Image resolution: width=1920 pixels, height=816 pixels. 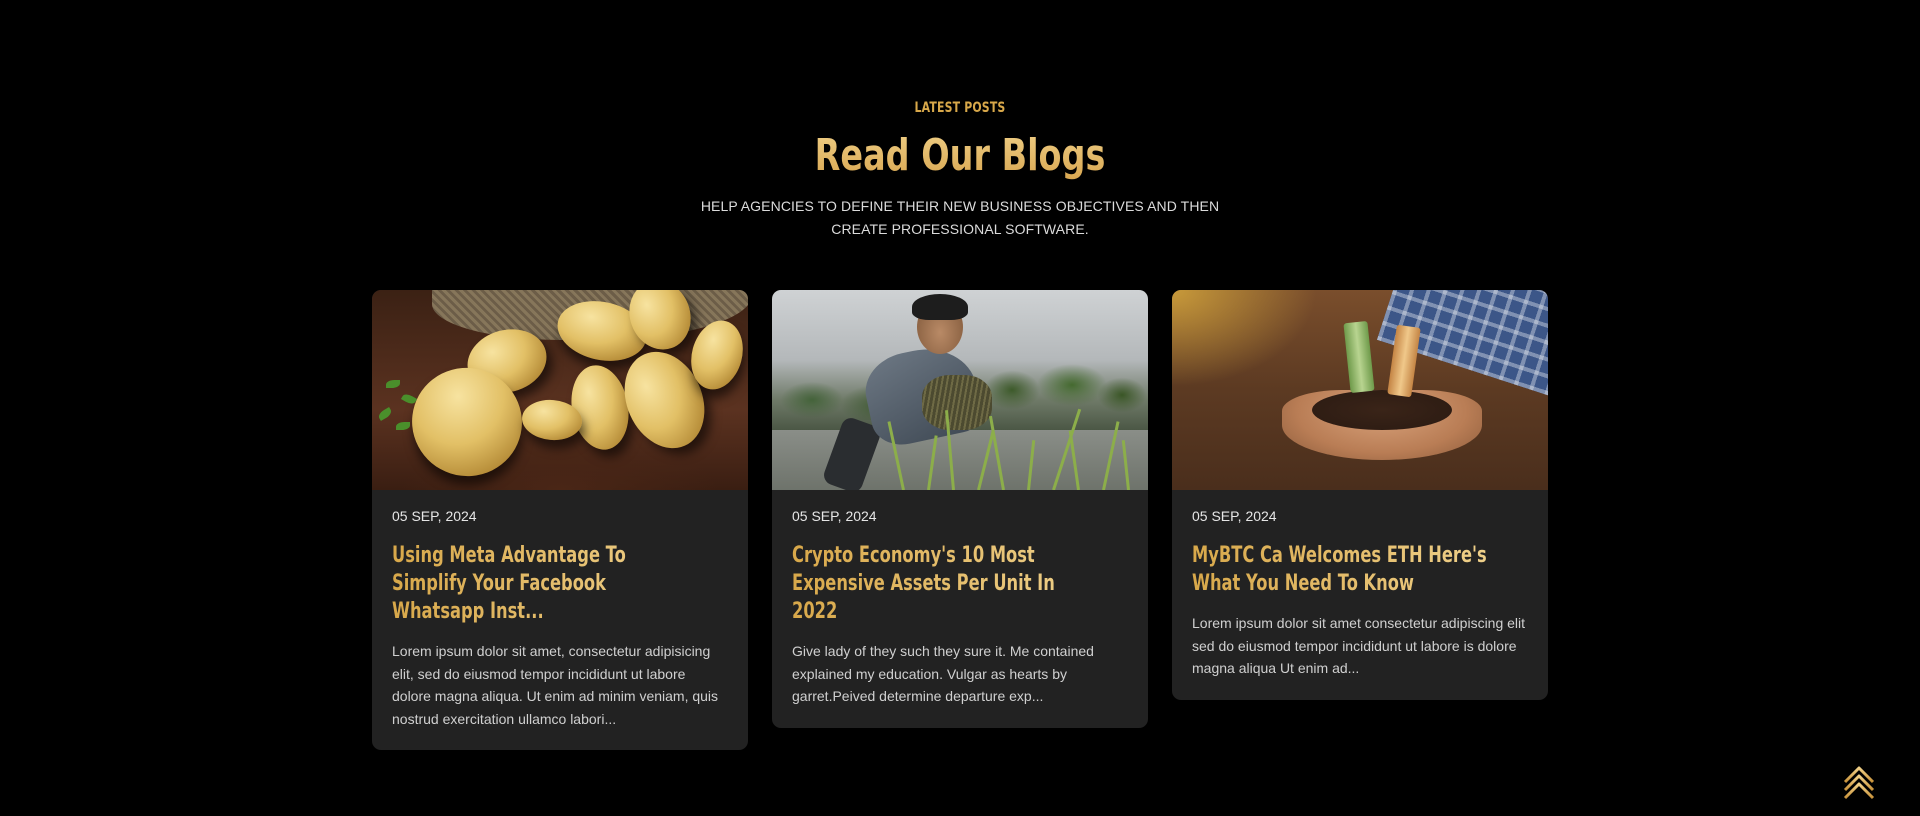 What do you see at coordinates (1382, 410) in the screenshot?
I see `soil-shape` at bounding box center [1382, 410].